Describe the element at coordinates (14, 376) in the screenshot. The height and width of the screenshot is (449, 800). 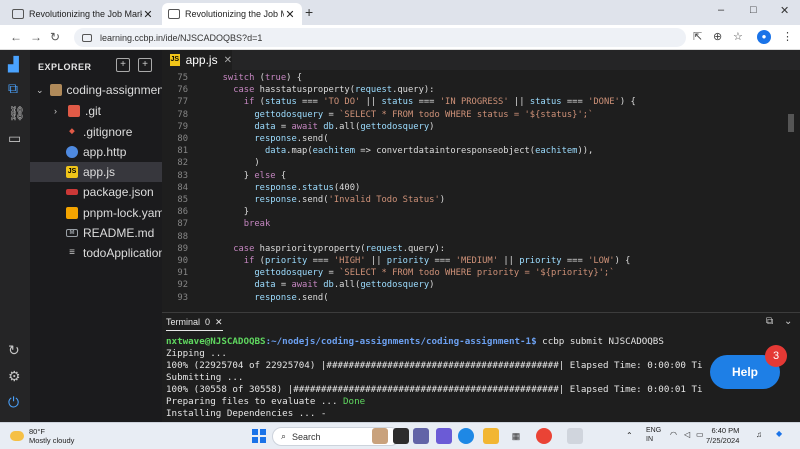
I see `gear-icon: ⚙` at that location.